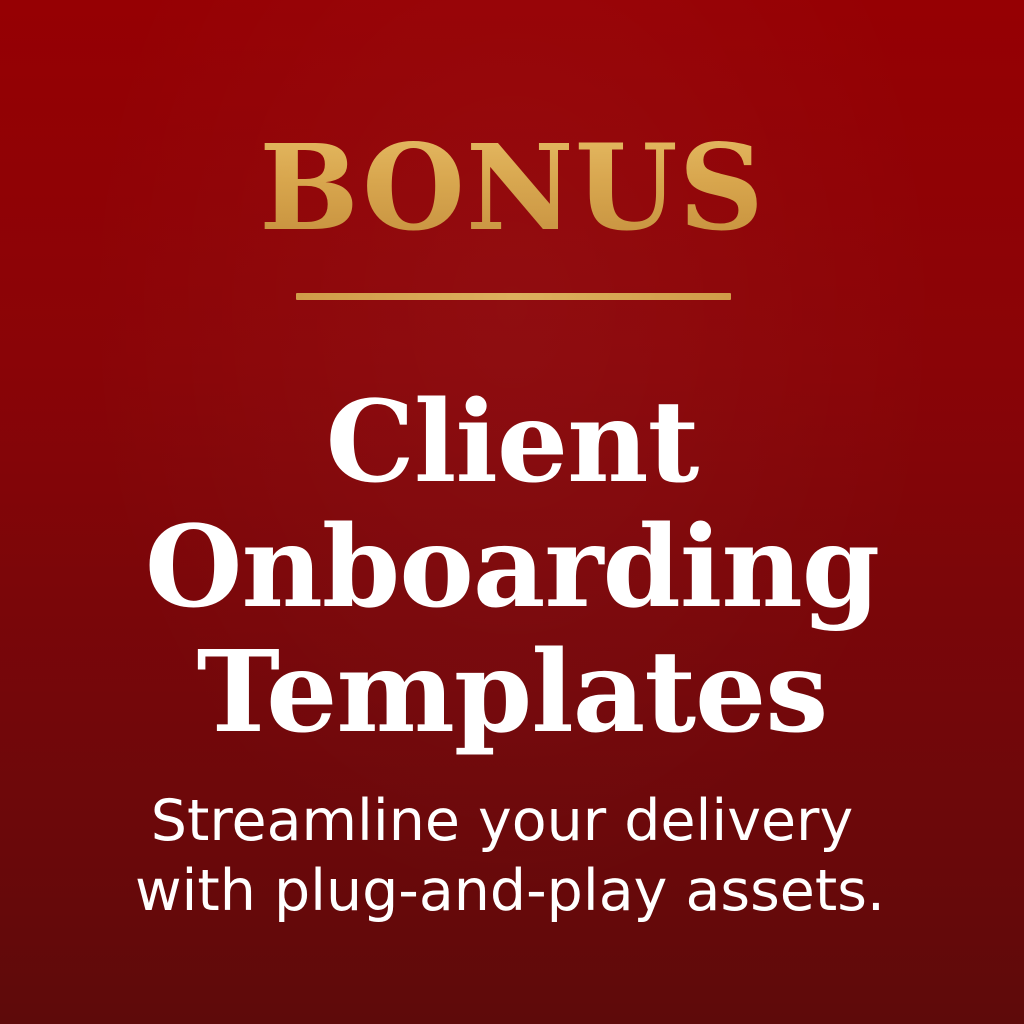 The height and width of the screenshot is (1024, 1024). Describe the element at coordinates (512, 692) in the screenshot. I see `title-line-3: Templates` at that location.